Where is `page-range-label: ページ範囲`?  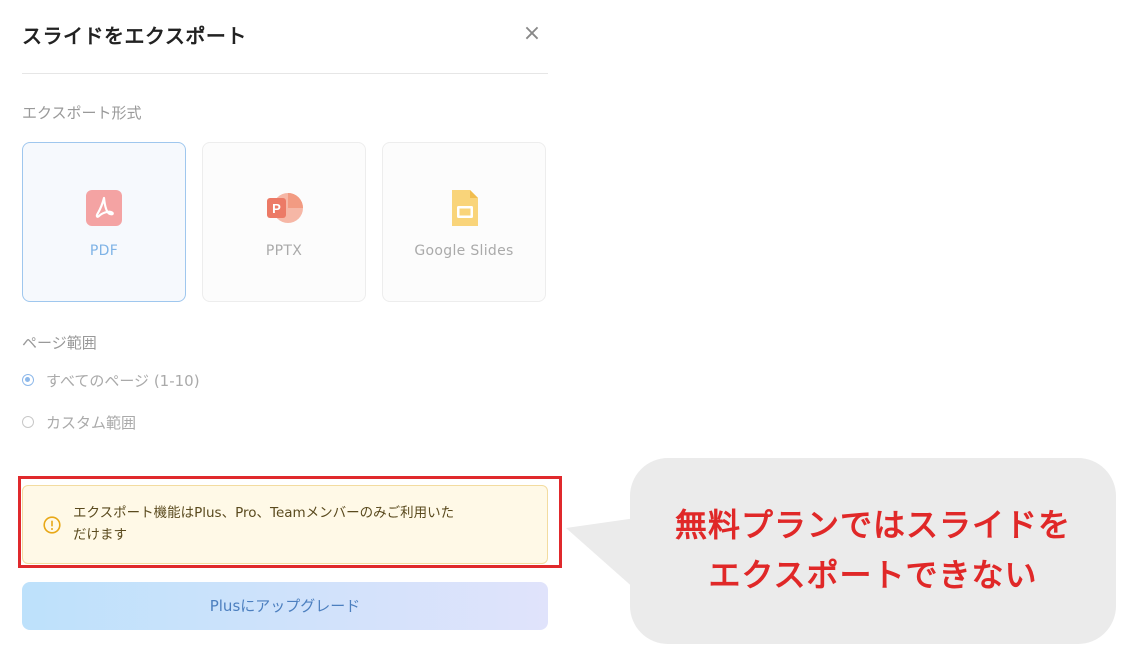
page-range-label: ページ範囲 is located at coordinates (59, 343).